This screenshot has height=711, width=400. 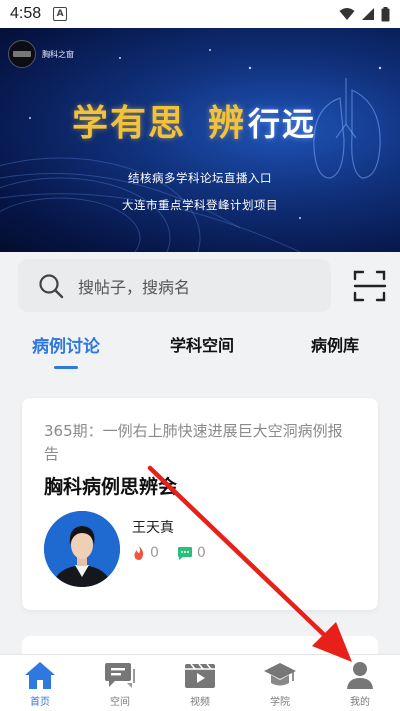 What do you see at coordinates (335, 344) in the screenshot?
I see `tab-case-library: 病例库` at bounding box center [335, 344].